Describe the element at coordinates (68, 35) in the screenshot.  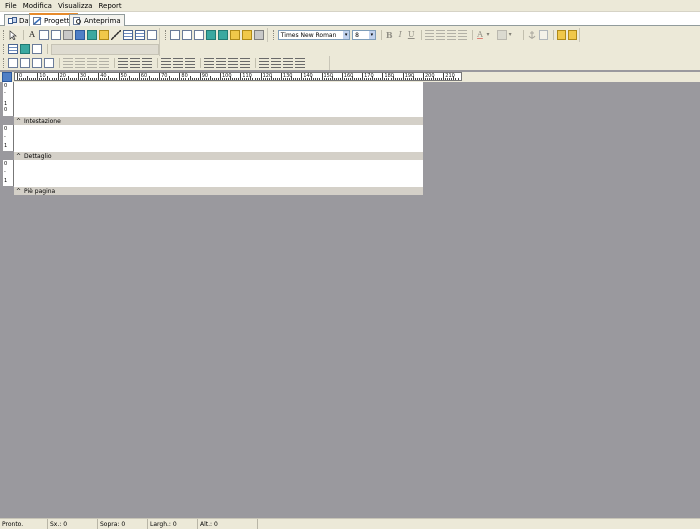
I see `image-tool-icon` at that location.